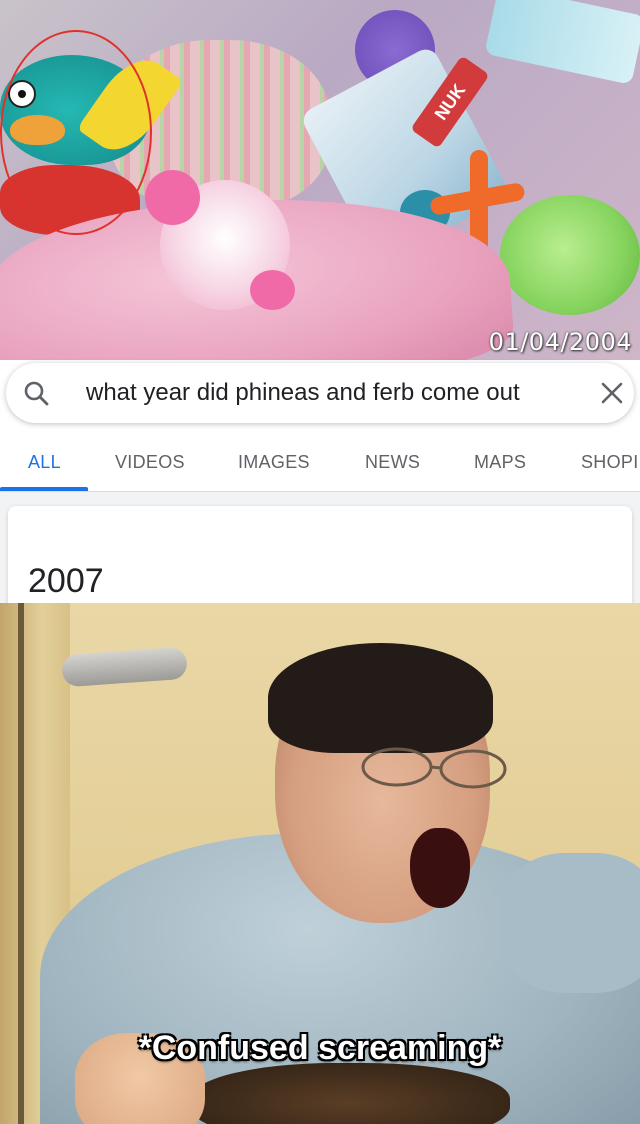  I want to click on search-icon, so click(36, 393).